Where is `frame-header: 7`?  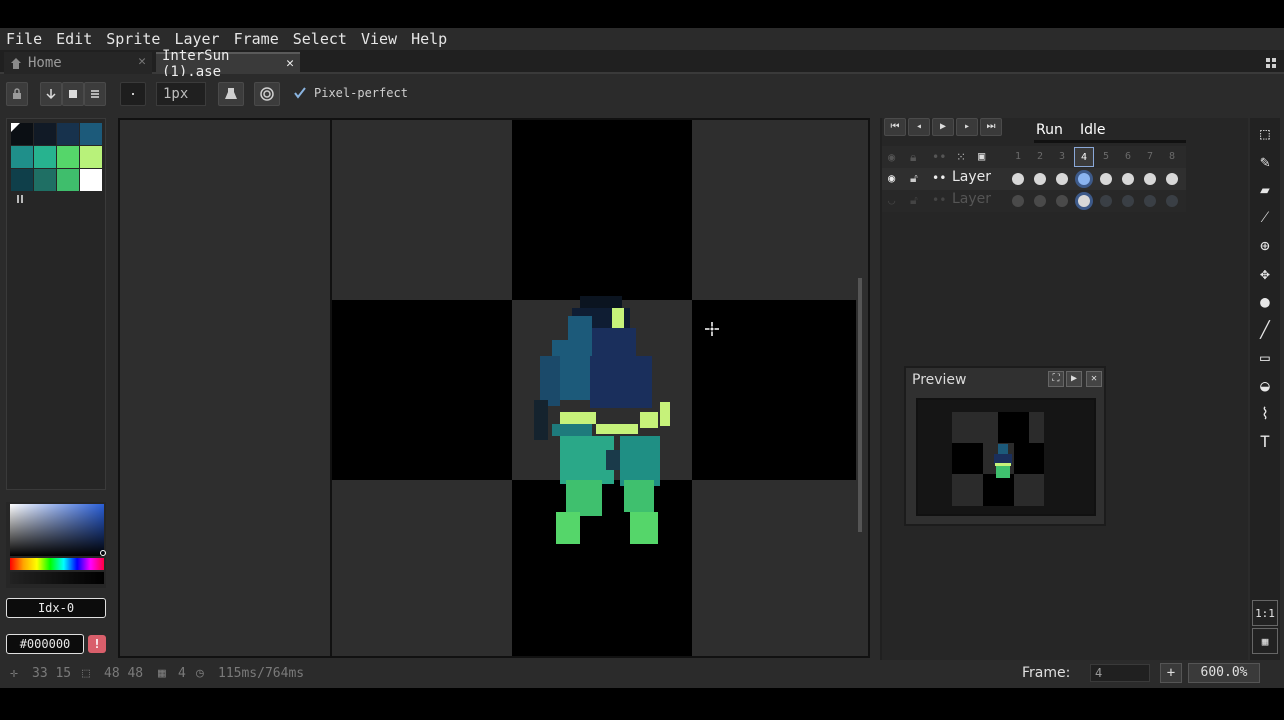 frame-header: 7 is located at coordinates (1150, 157).